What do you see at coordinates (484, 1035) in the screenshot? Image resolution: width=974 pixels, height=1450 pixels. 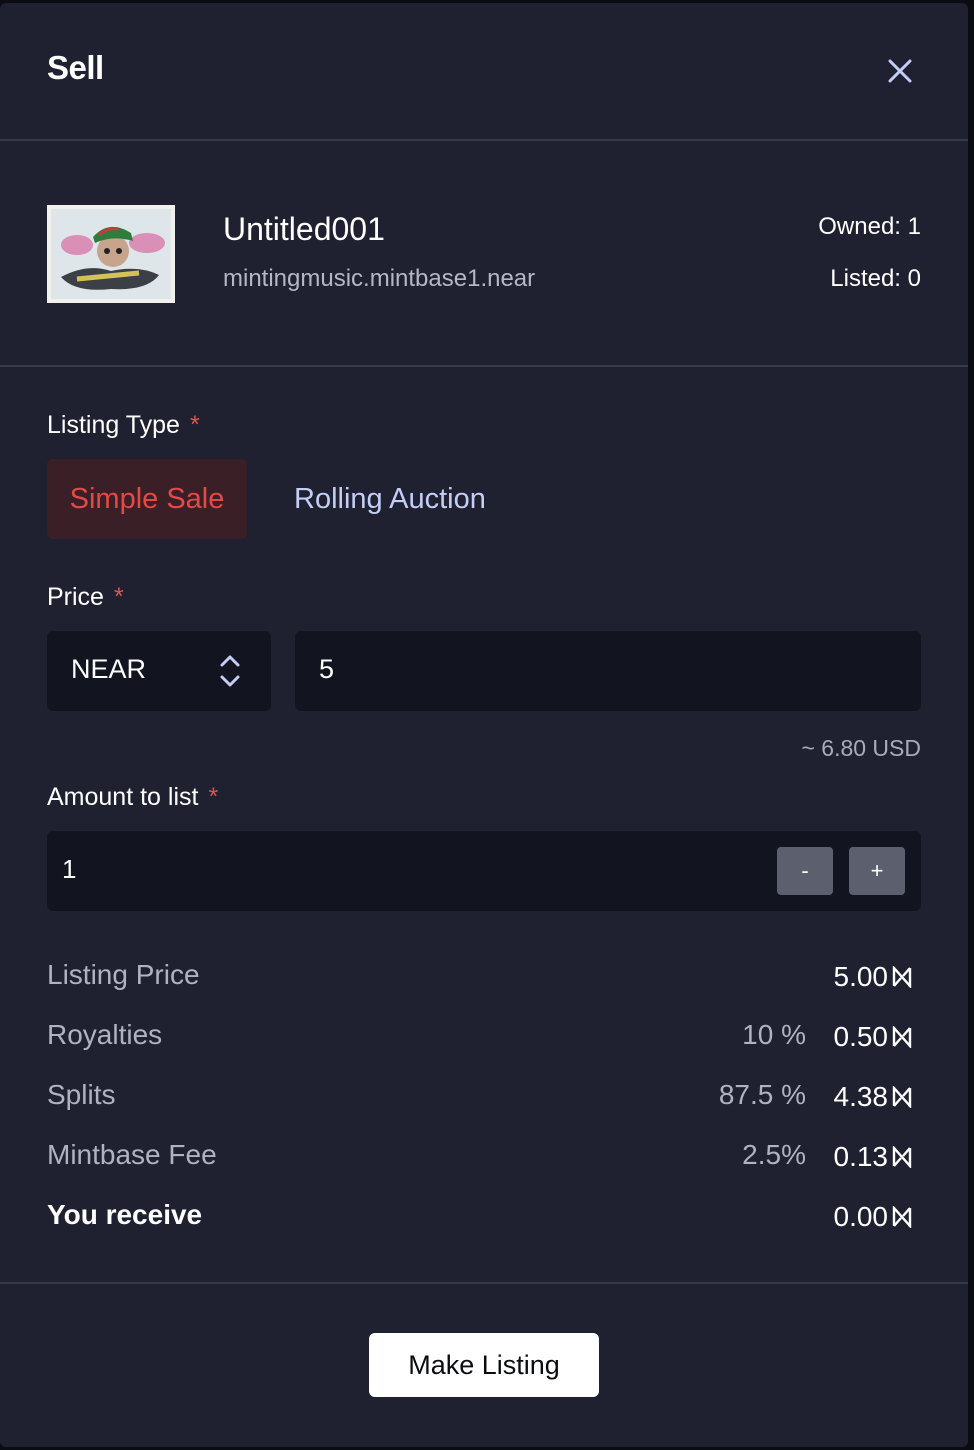 I see `summary-royalties: Royalties 10 % 0.50` at bounding box center [484, 1035].